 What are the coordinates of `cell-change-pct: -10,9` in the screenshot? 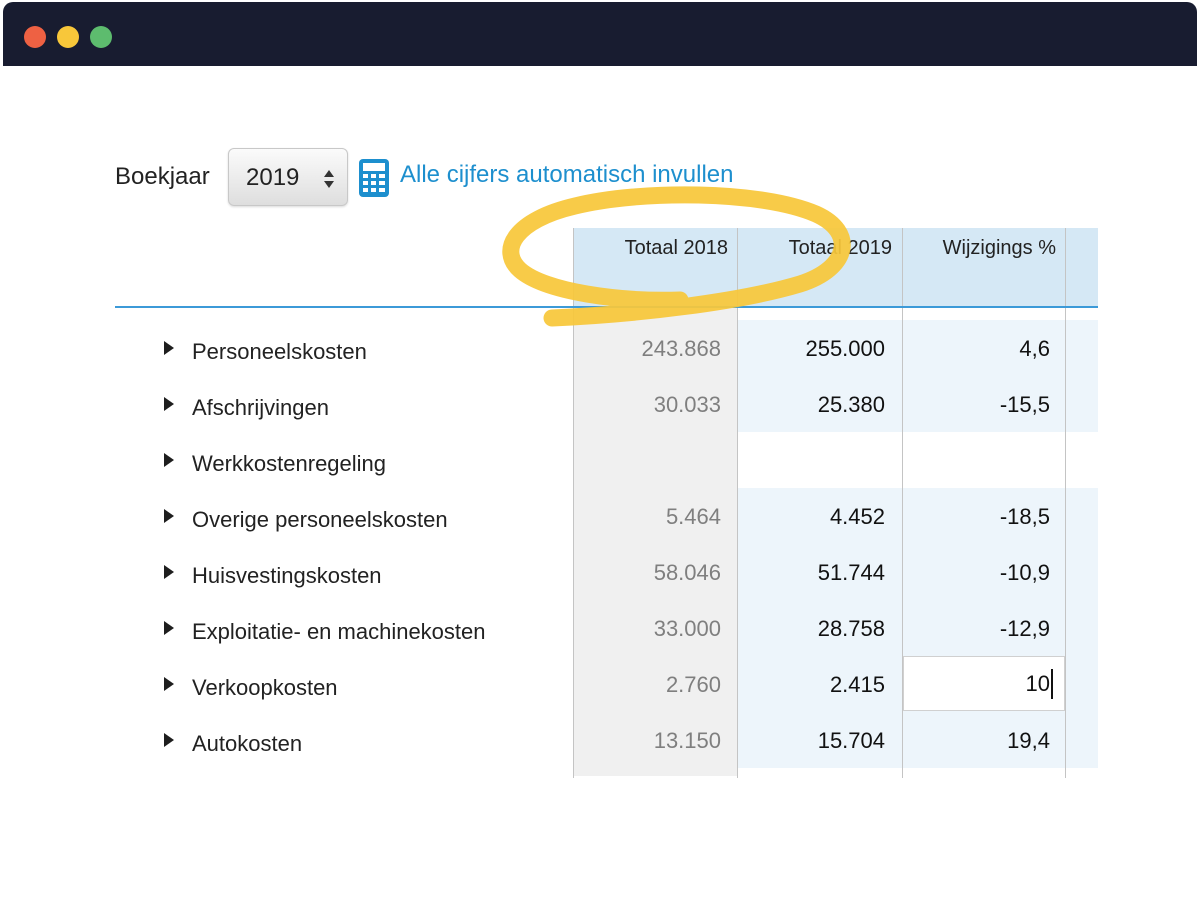 It's located at (976, 573).